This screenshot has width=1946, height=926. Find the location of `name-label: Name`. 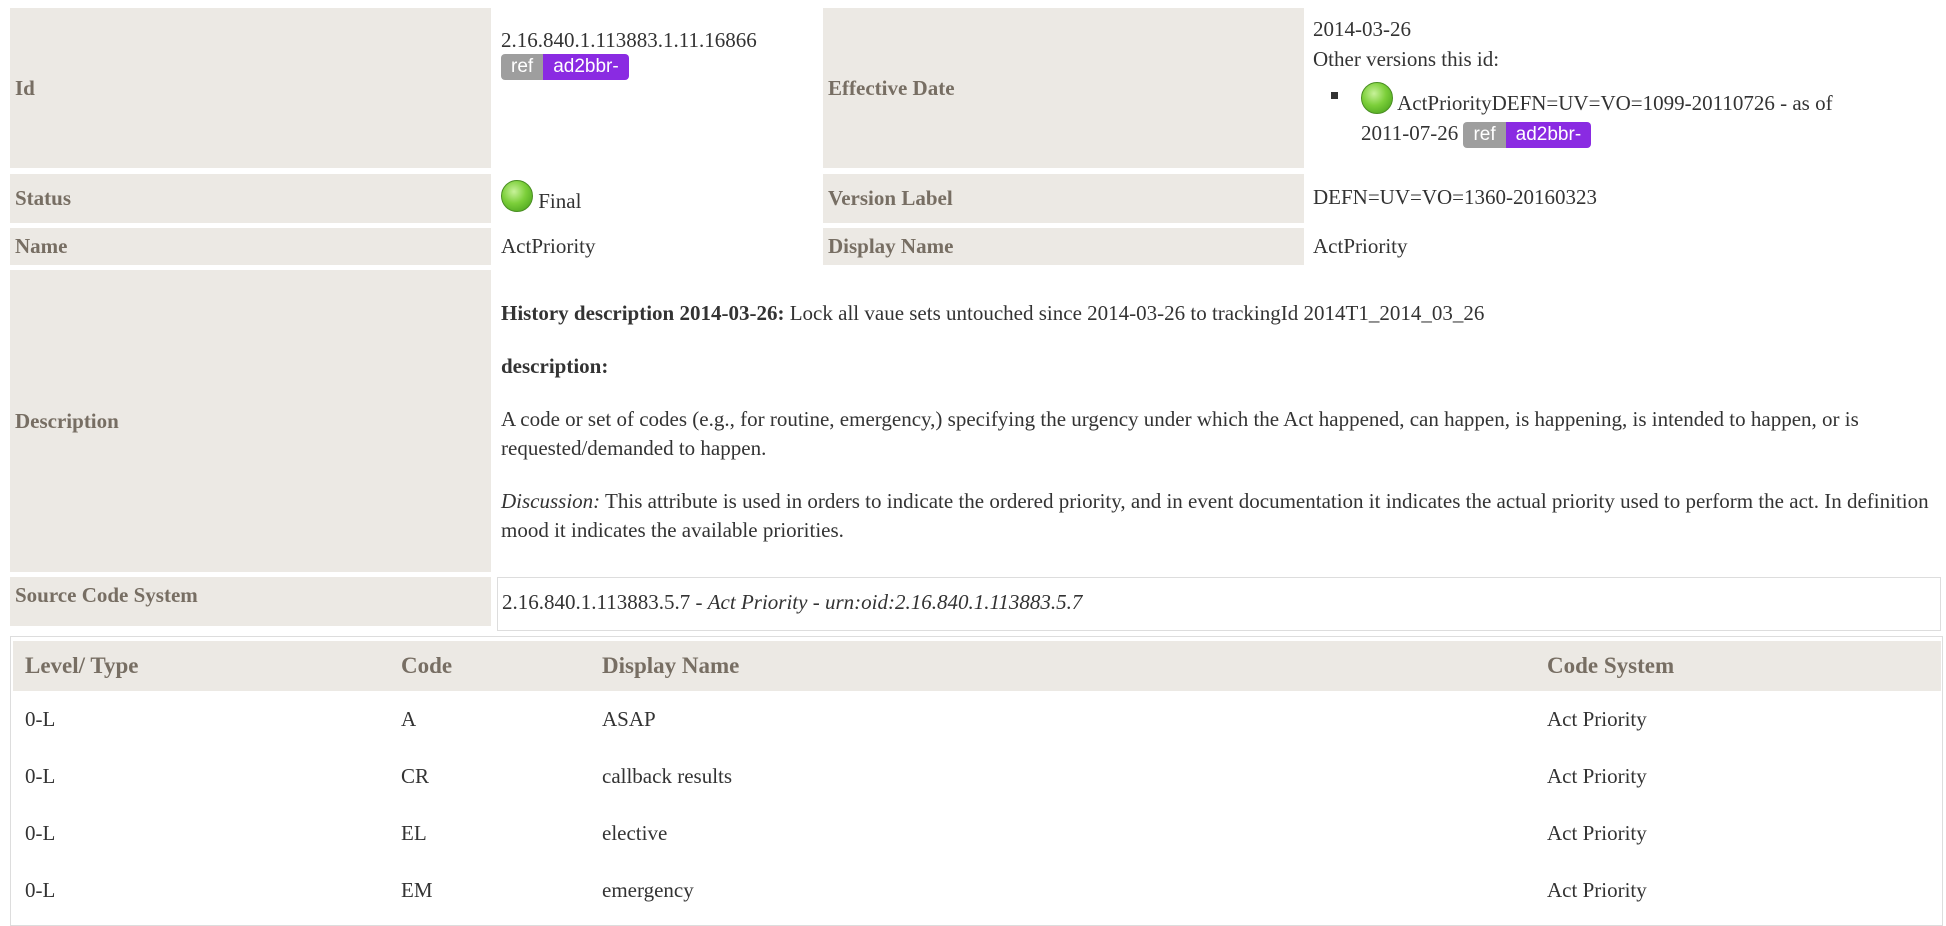

name-label: Name is located at coordinates (250, 246).